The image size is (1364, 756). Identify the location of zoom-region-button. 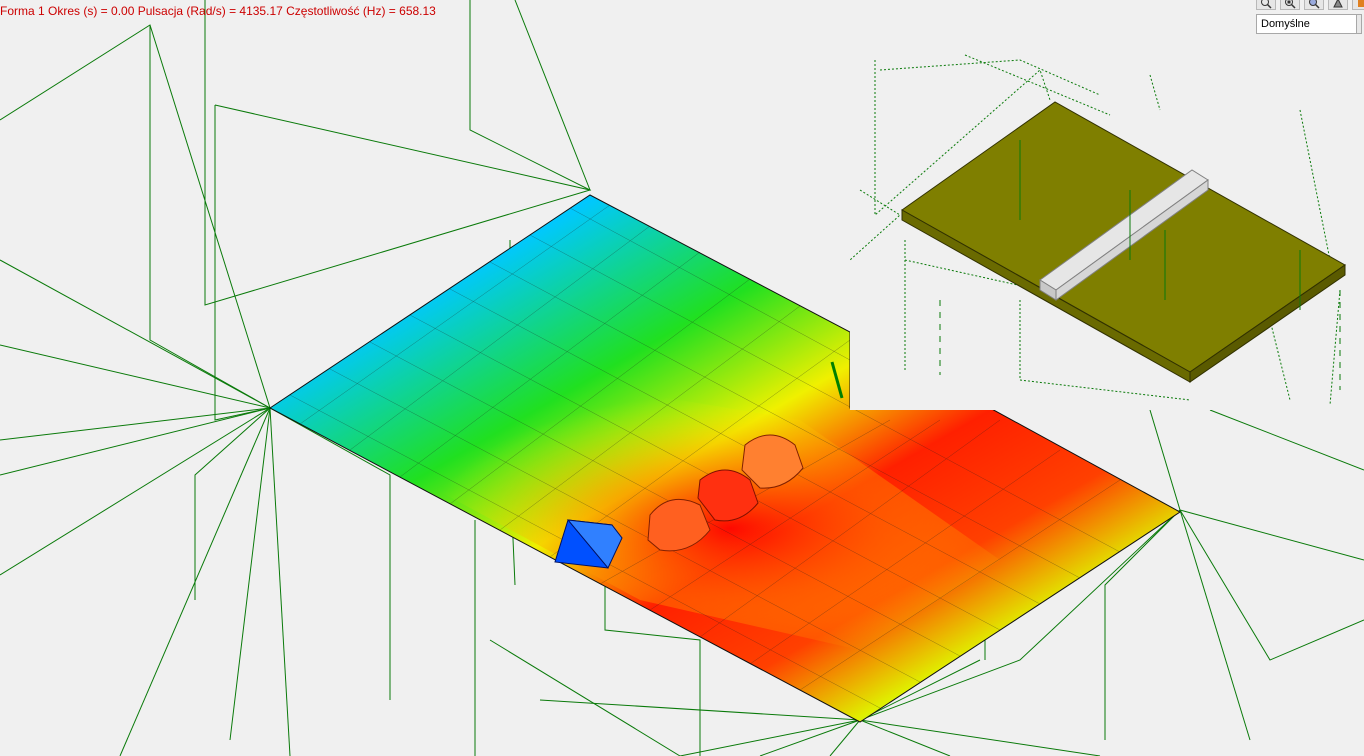
(1290, 5).